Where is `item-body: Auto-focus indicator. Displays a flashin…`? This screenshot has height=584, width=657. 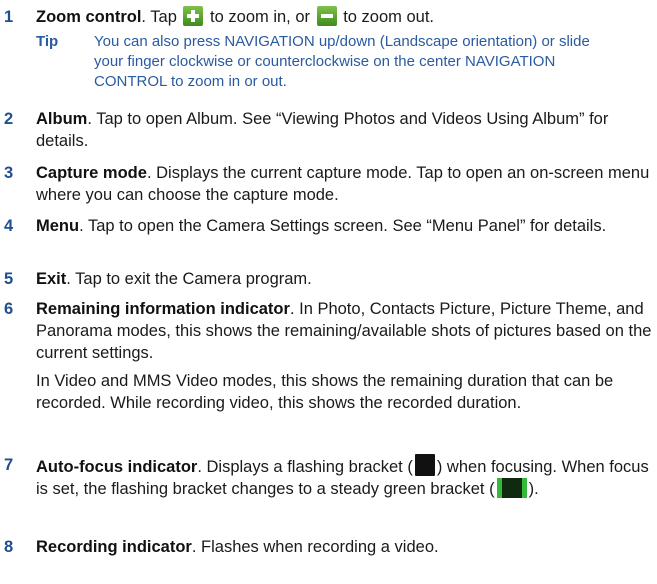 item-body: Auto-focus indicator. Displays a flashin… is located at coordinates (344, 477).